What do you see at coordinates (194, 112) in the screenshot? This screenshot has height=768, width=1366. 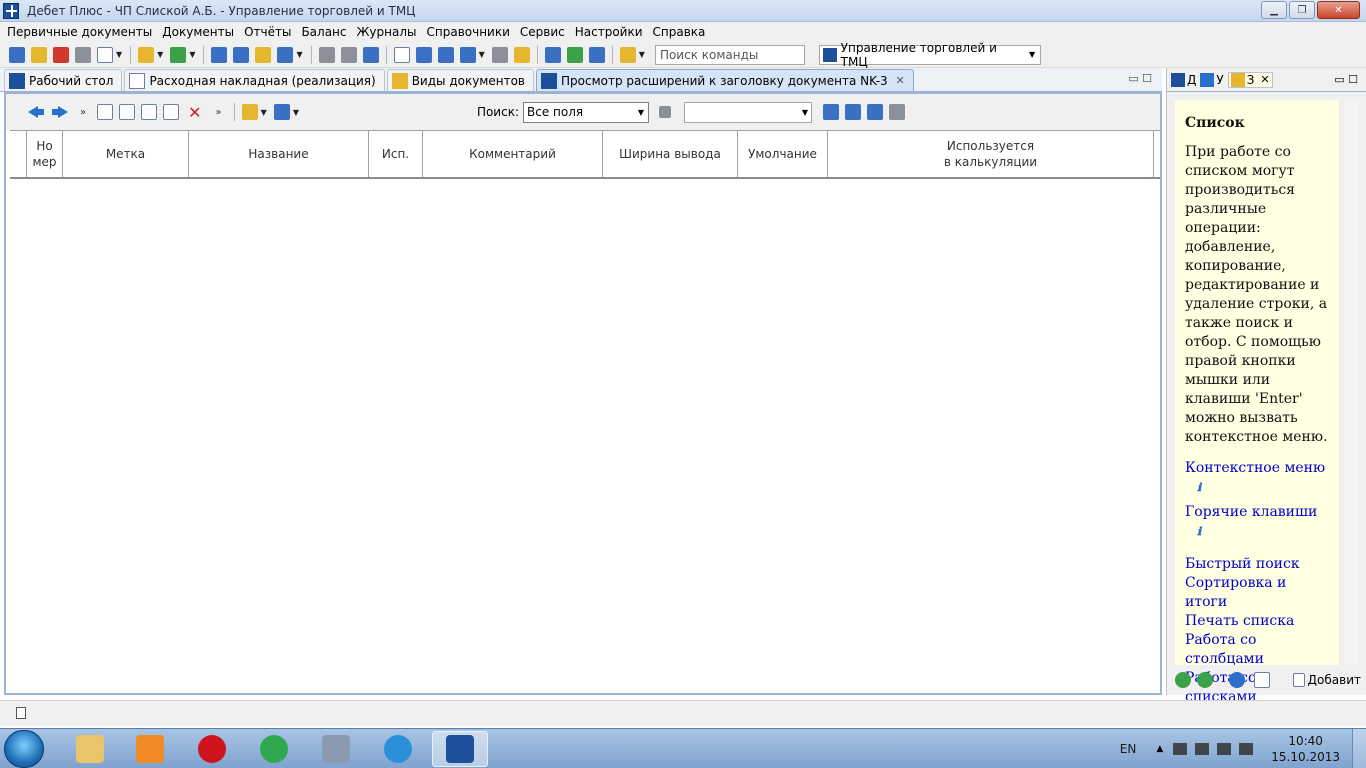 I see `delete-row-icon: ✕` at bounding box center [194, 112].